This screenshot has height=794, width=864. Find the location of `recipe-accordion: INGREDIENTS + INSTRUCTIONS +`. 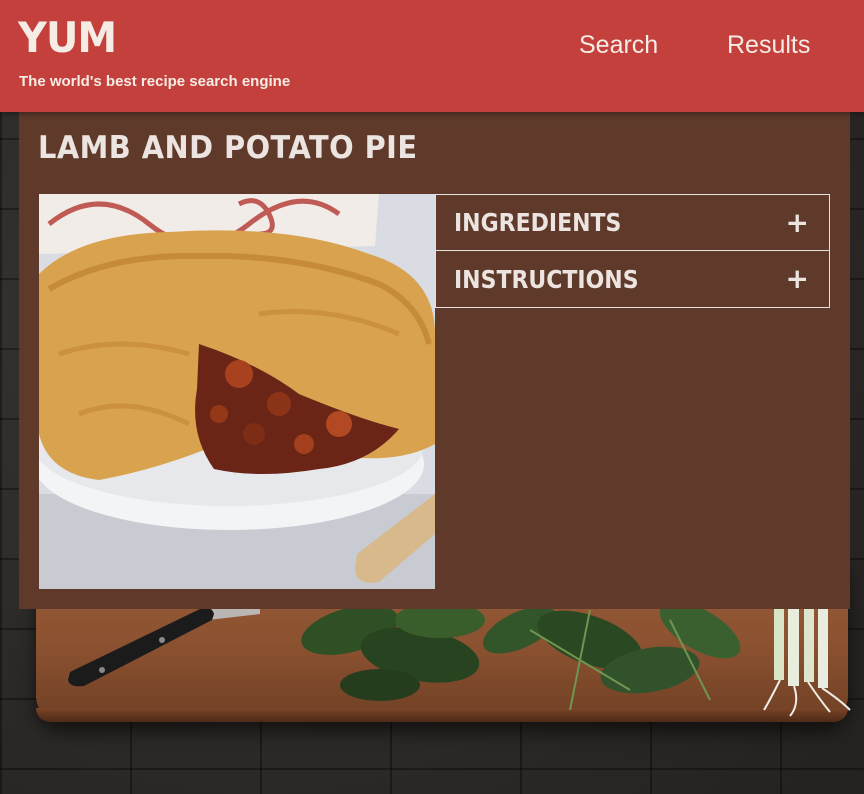

recipe-accordion: INGREDIENTS + INSTRUCTIONS + is located at coordinates (632, 251).